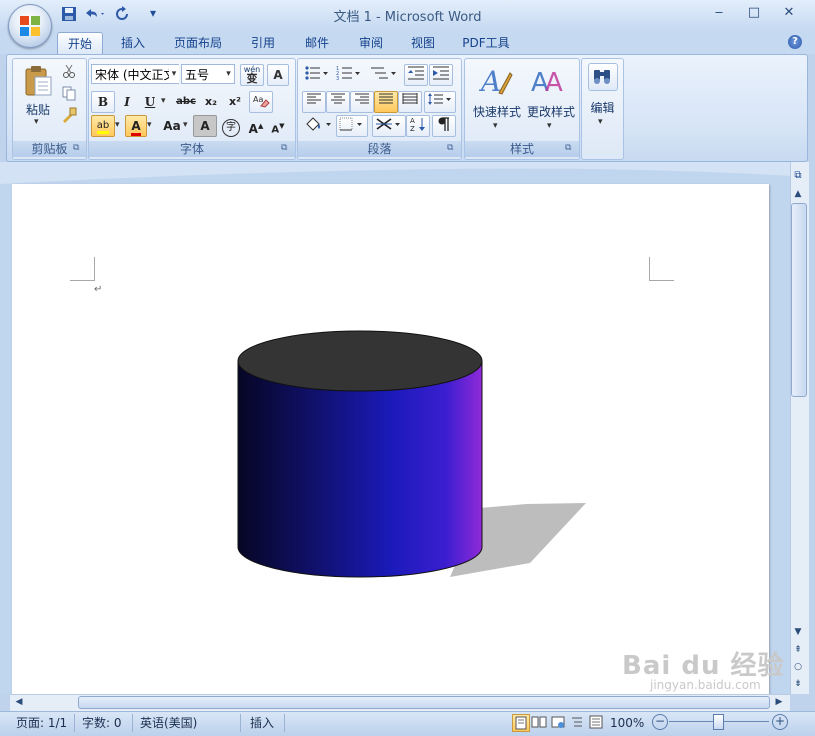 The height and width of the screenshot is (736, 815). What do you see at coordinates (30, 26) in the screenshot?
I see `office-button` at bounding box center [30, 26].